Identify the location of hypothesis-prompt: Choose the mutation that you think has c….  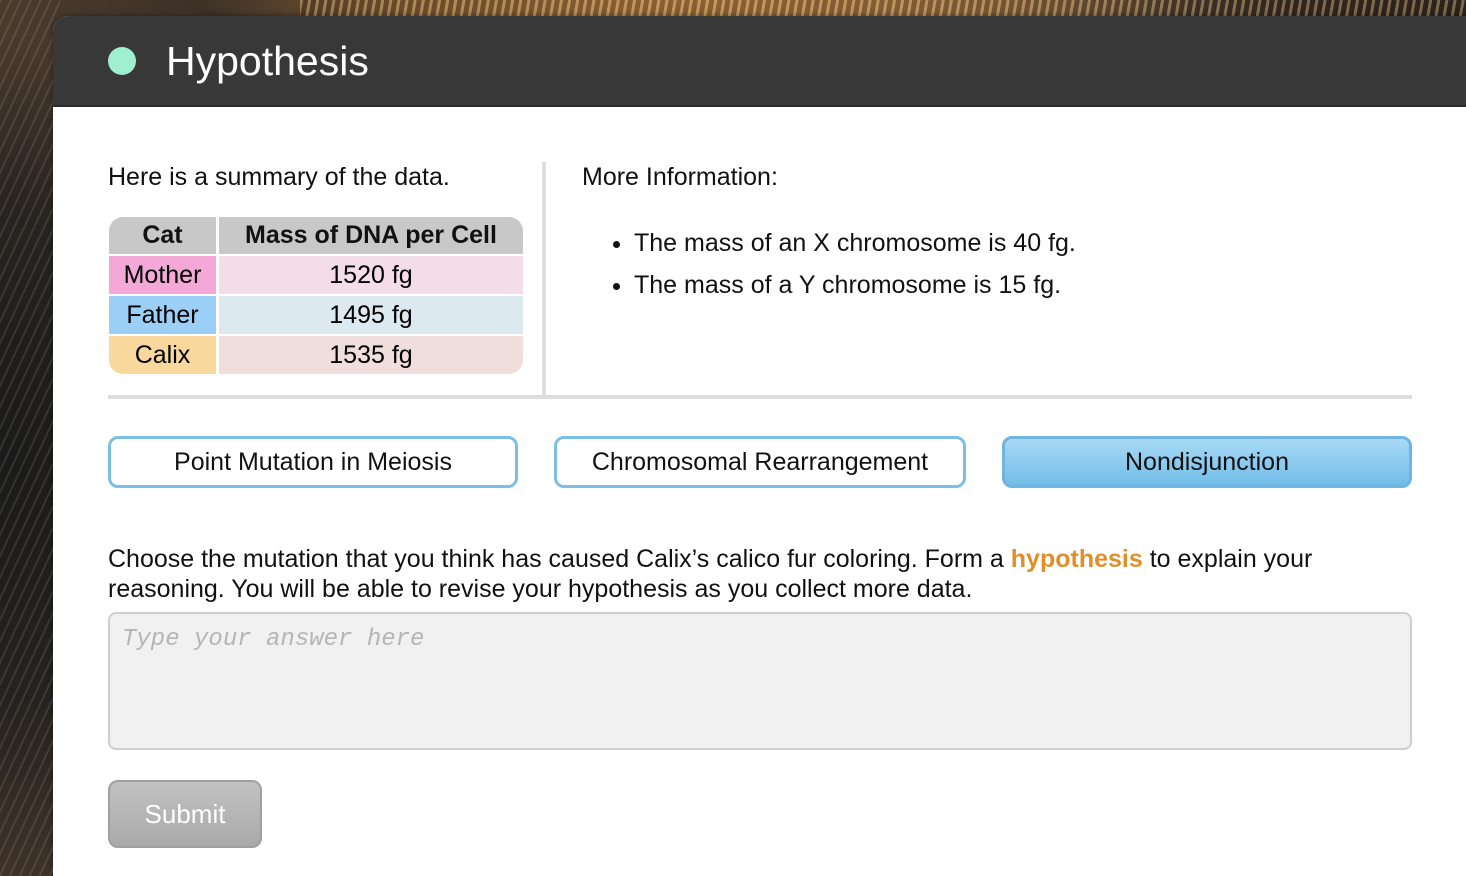
(760, 574).